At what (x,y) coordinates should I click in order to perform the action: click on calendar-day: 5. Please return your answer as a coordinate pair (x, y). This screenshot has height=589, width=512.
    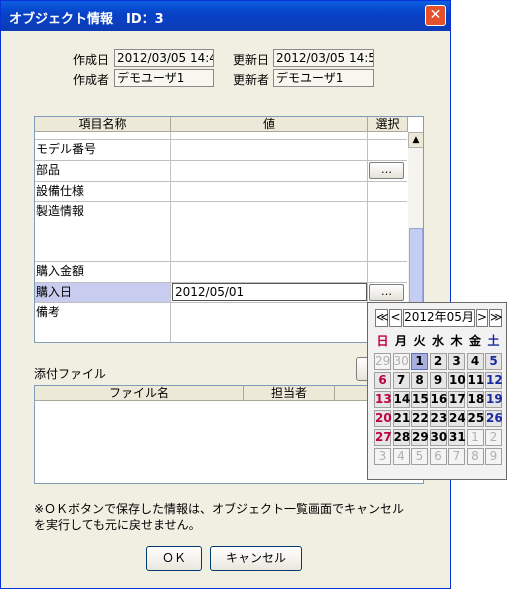
    Looking at the image, I should click on (493, 361).